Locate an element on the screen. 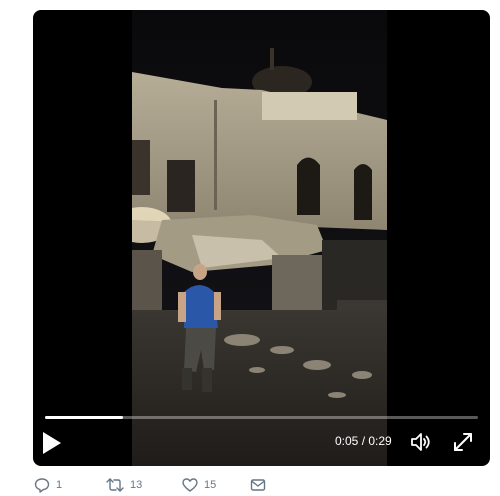 The width and height of the screenshot is (500, 496). like-icon is located at coordinates (190, 485).